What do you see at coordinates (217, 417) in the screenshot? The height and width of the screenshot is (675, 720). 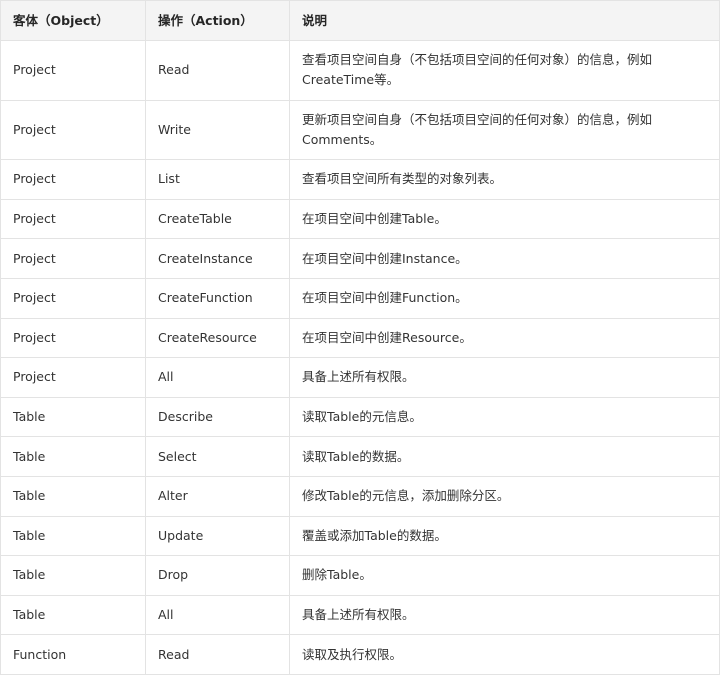 I see `cell-action: Describe` at bounding box center [217, 417].